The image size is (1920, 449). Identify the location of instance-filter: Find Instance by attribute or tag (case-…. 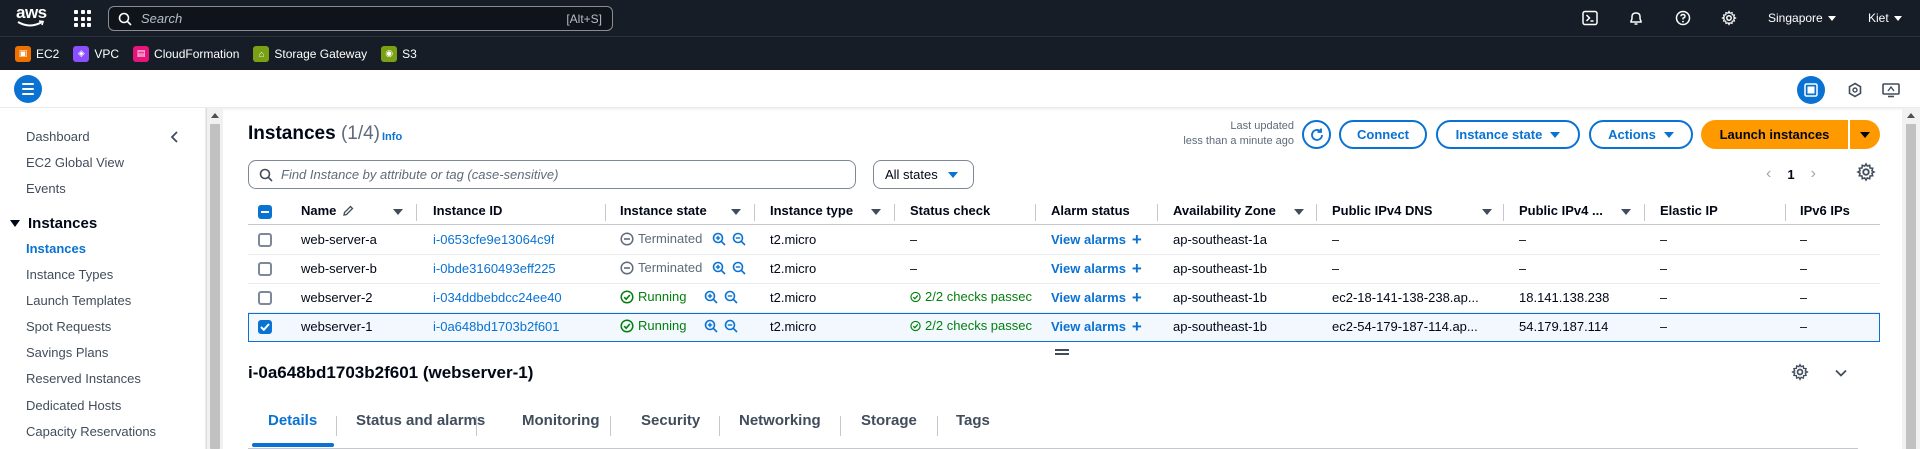
(552, 174).